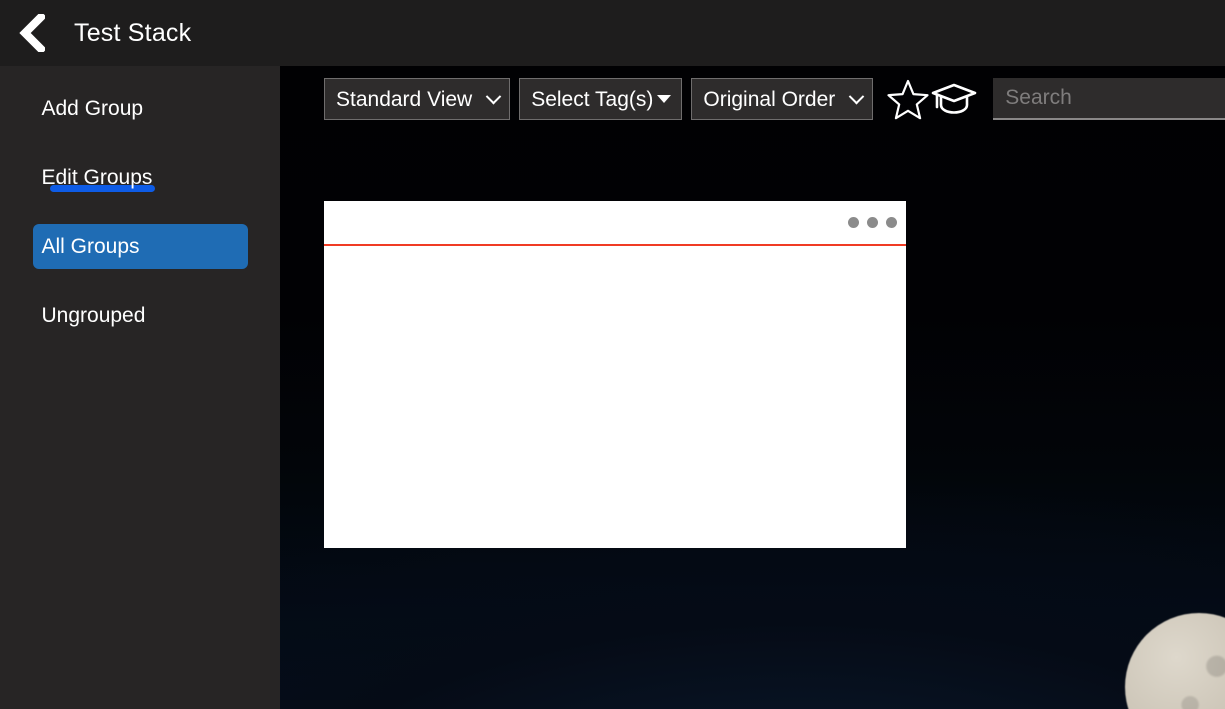  I want to click on back-button, so click(31, 33).